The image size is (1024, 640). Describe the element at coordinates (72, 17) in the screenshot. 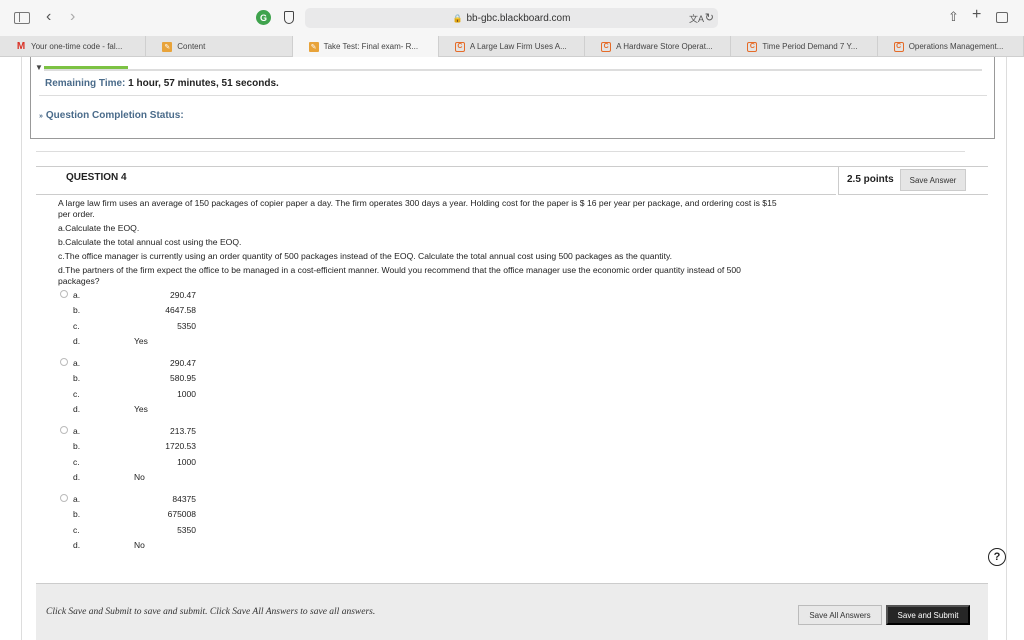

I see `forward-button: ›` at that location.